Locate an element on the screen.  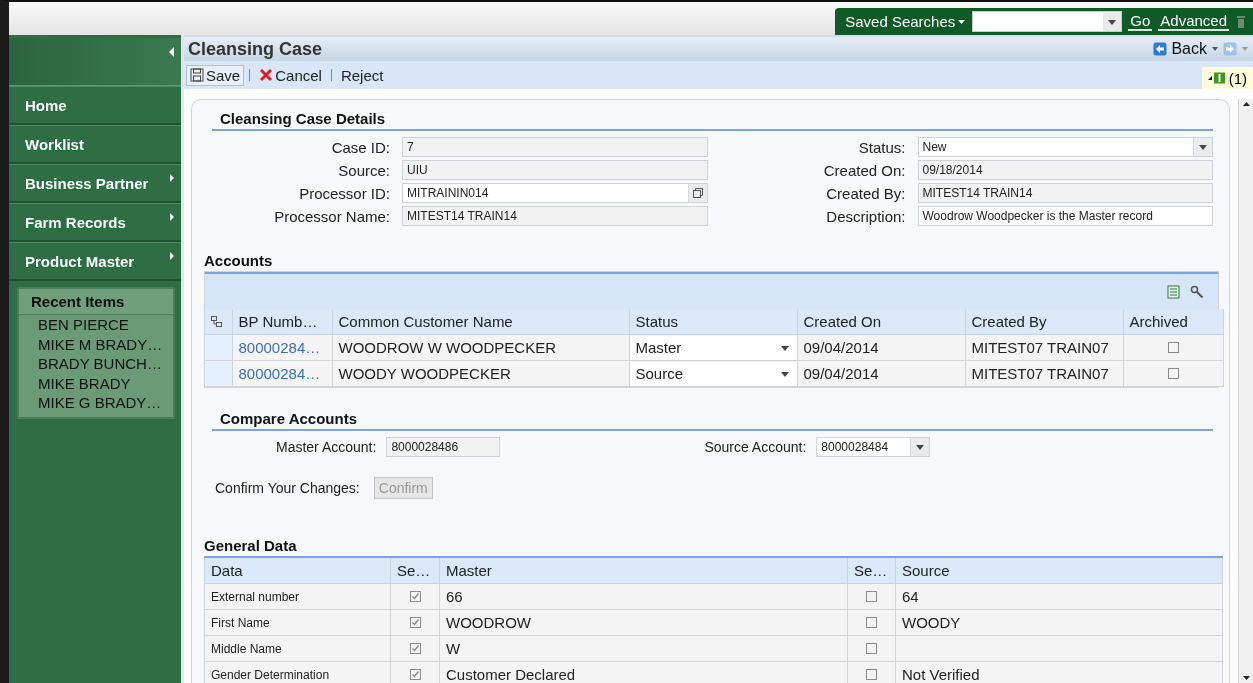
input-field: Woodrow Woodpecker is the Master record is located at coordinates (1065, 216).